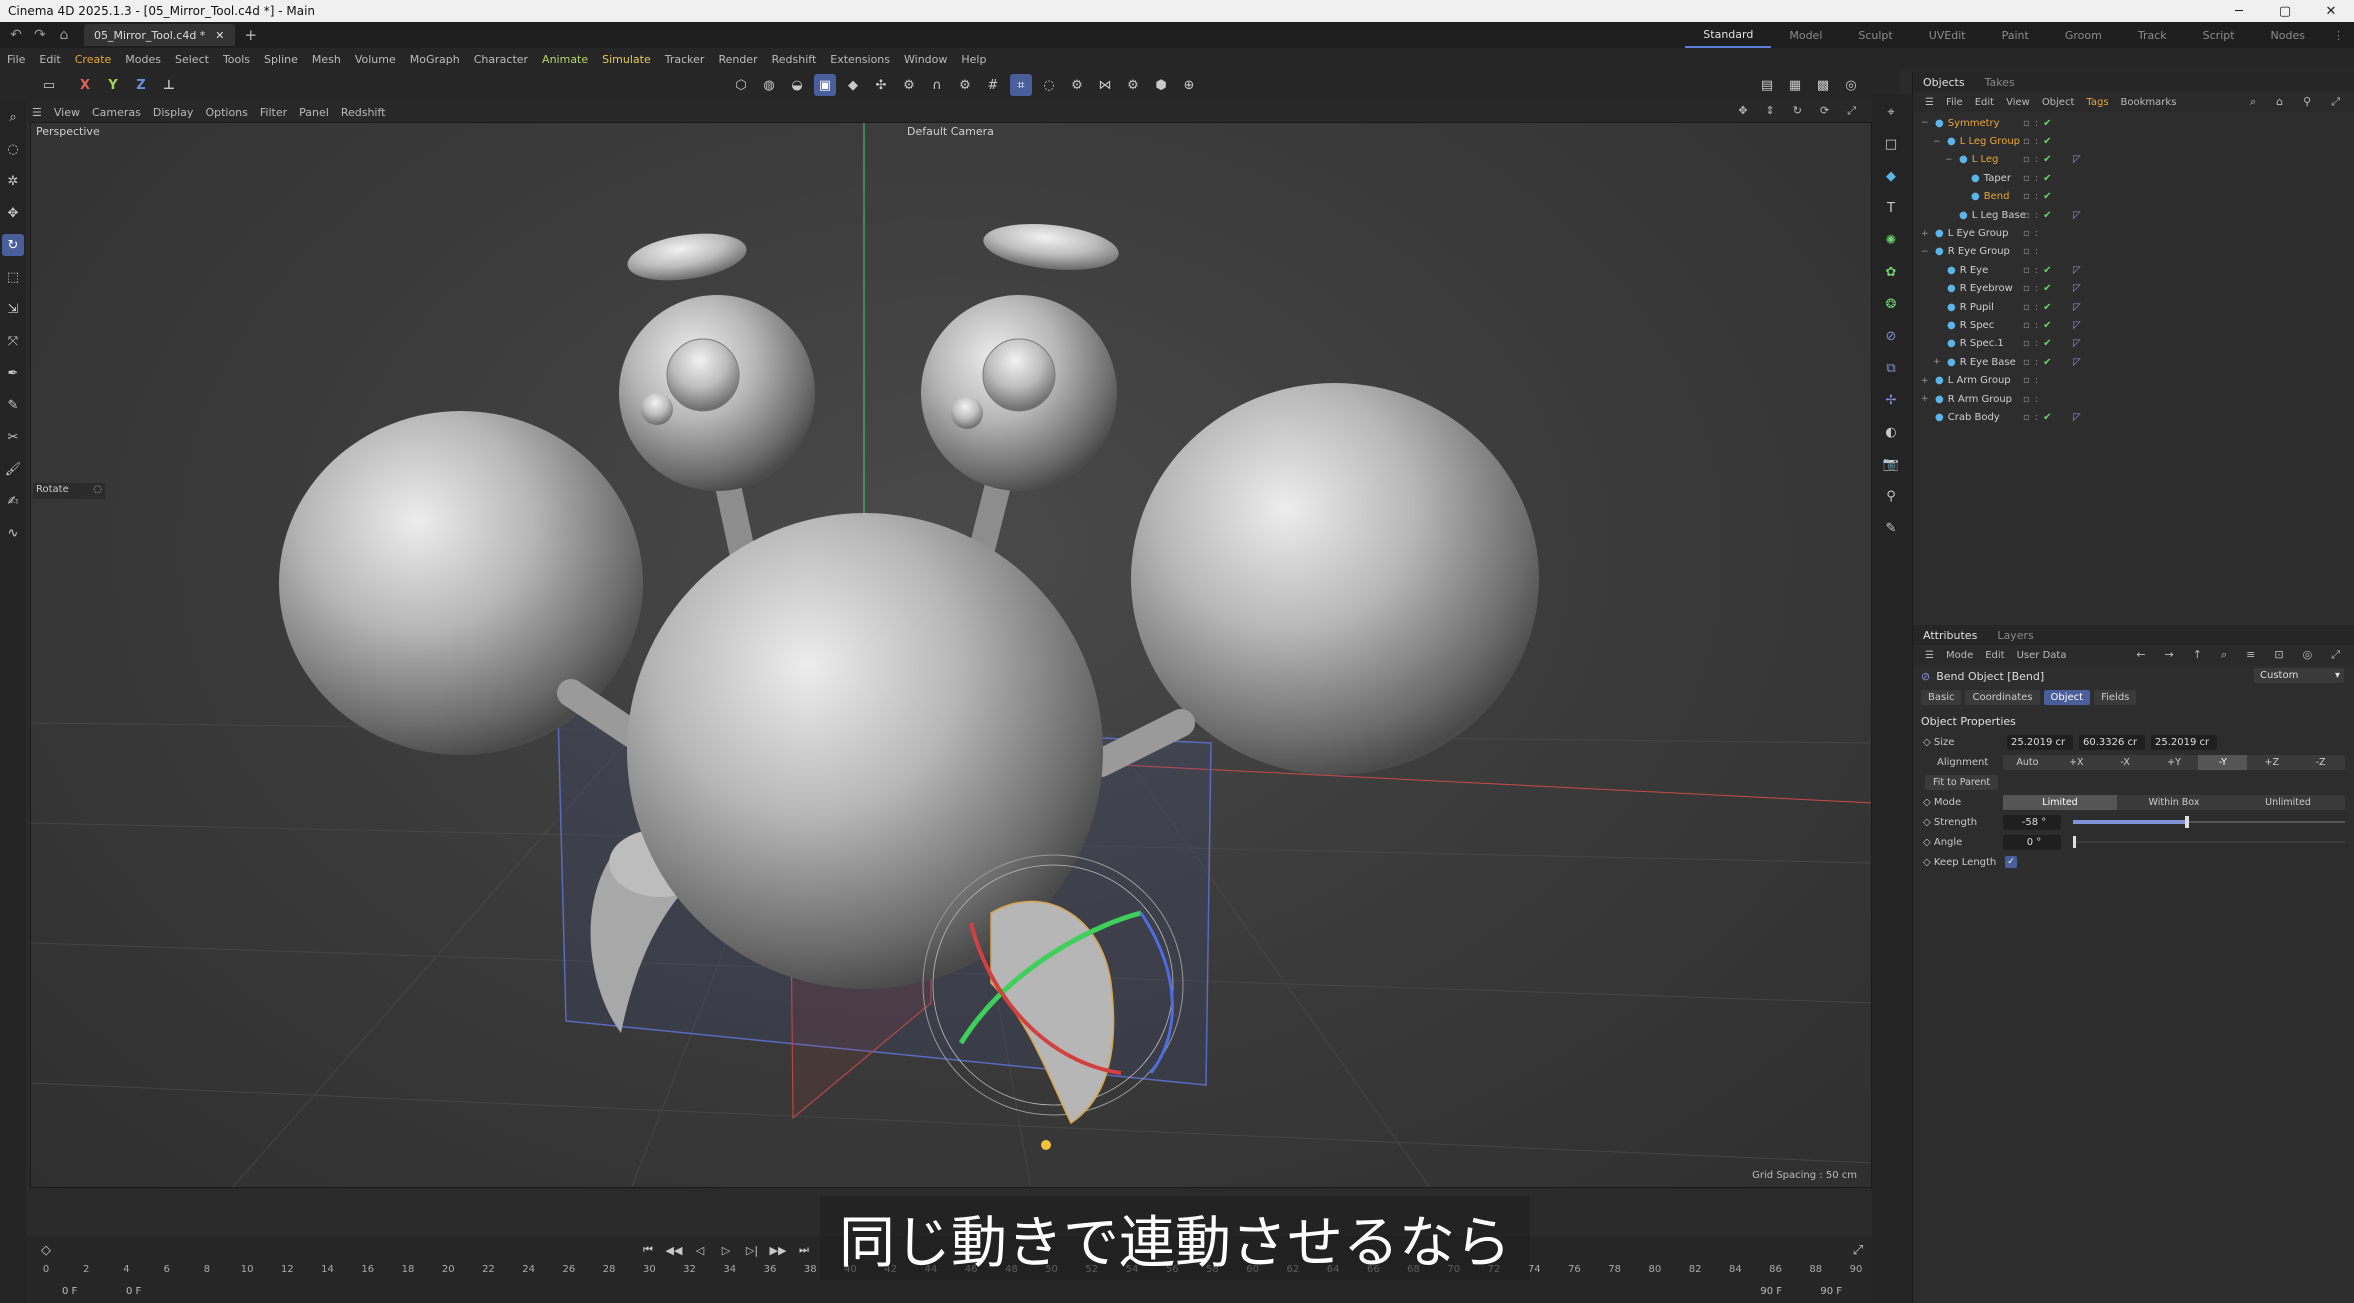 This screenshot has width=2354, height=1303. What do you see at coordinates (1858, 1250) in the screenshot?
I see `timeline-expand-icon: ⤢` at bounding box center [1858, 1250].